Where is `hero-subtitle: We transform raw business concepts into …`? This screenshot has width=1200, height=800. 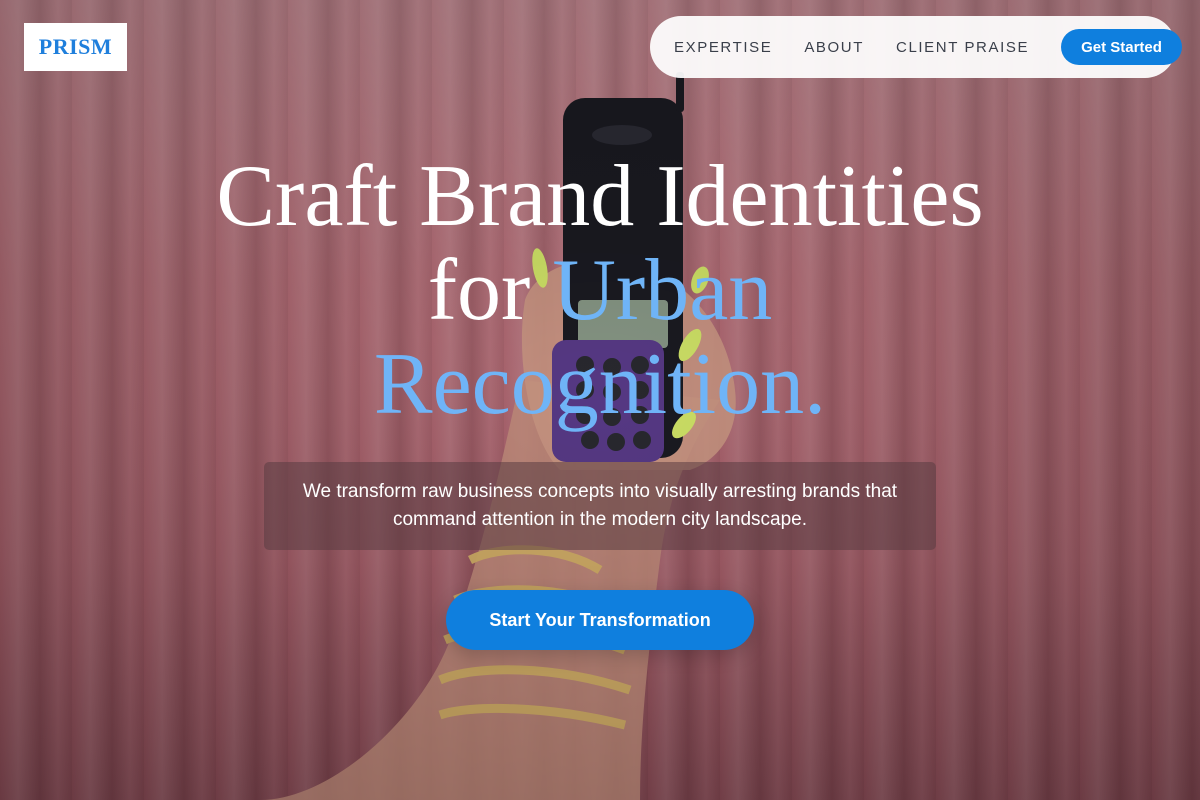
hero-subtitle: We transform raw business concepts into … is located at coordinates (600, 506).